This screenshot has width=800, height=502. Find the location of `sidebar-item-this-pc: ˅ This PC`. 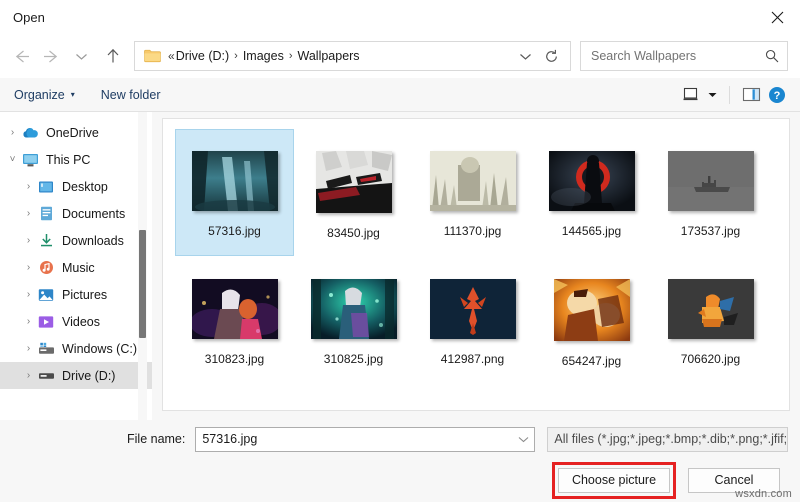

sidebar-item-this-pc: ˅ This PC is located at coordinates (76, 159).